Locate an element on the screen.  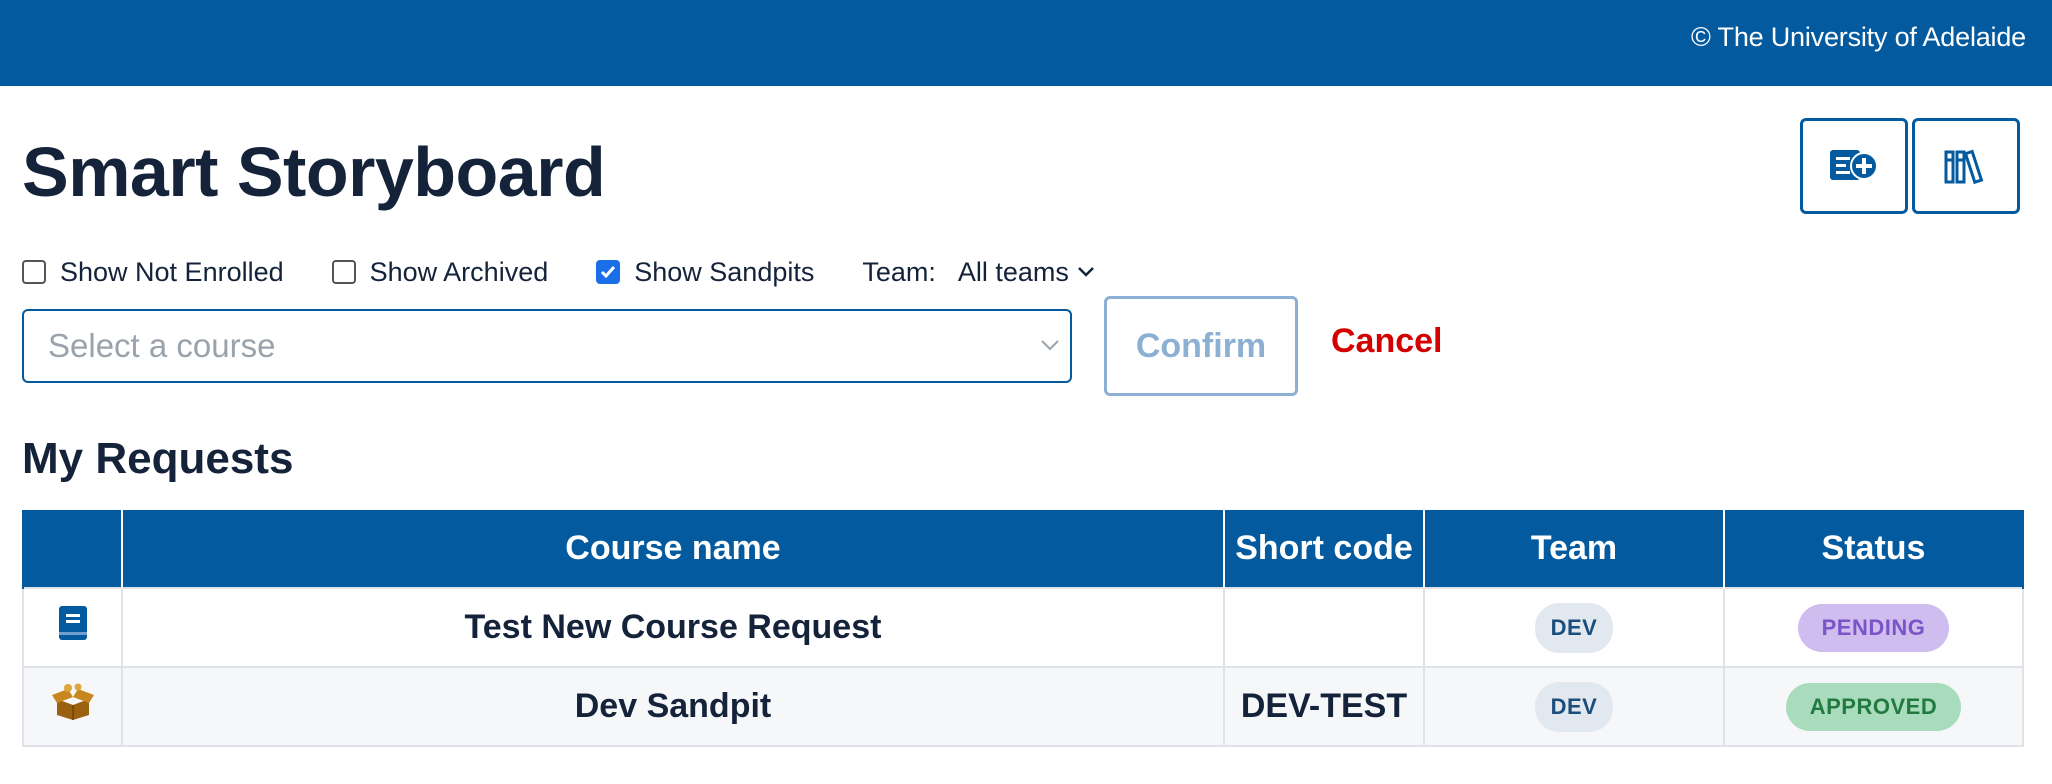
show-sandpits-checkbox: Show Sandpits is located at coordinates (705, 272).